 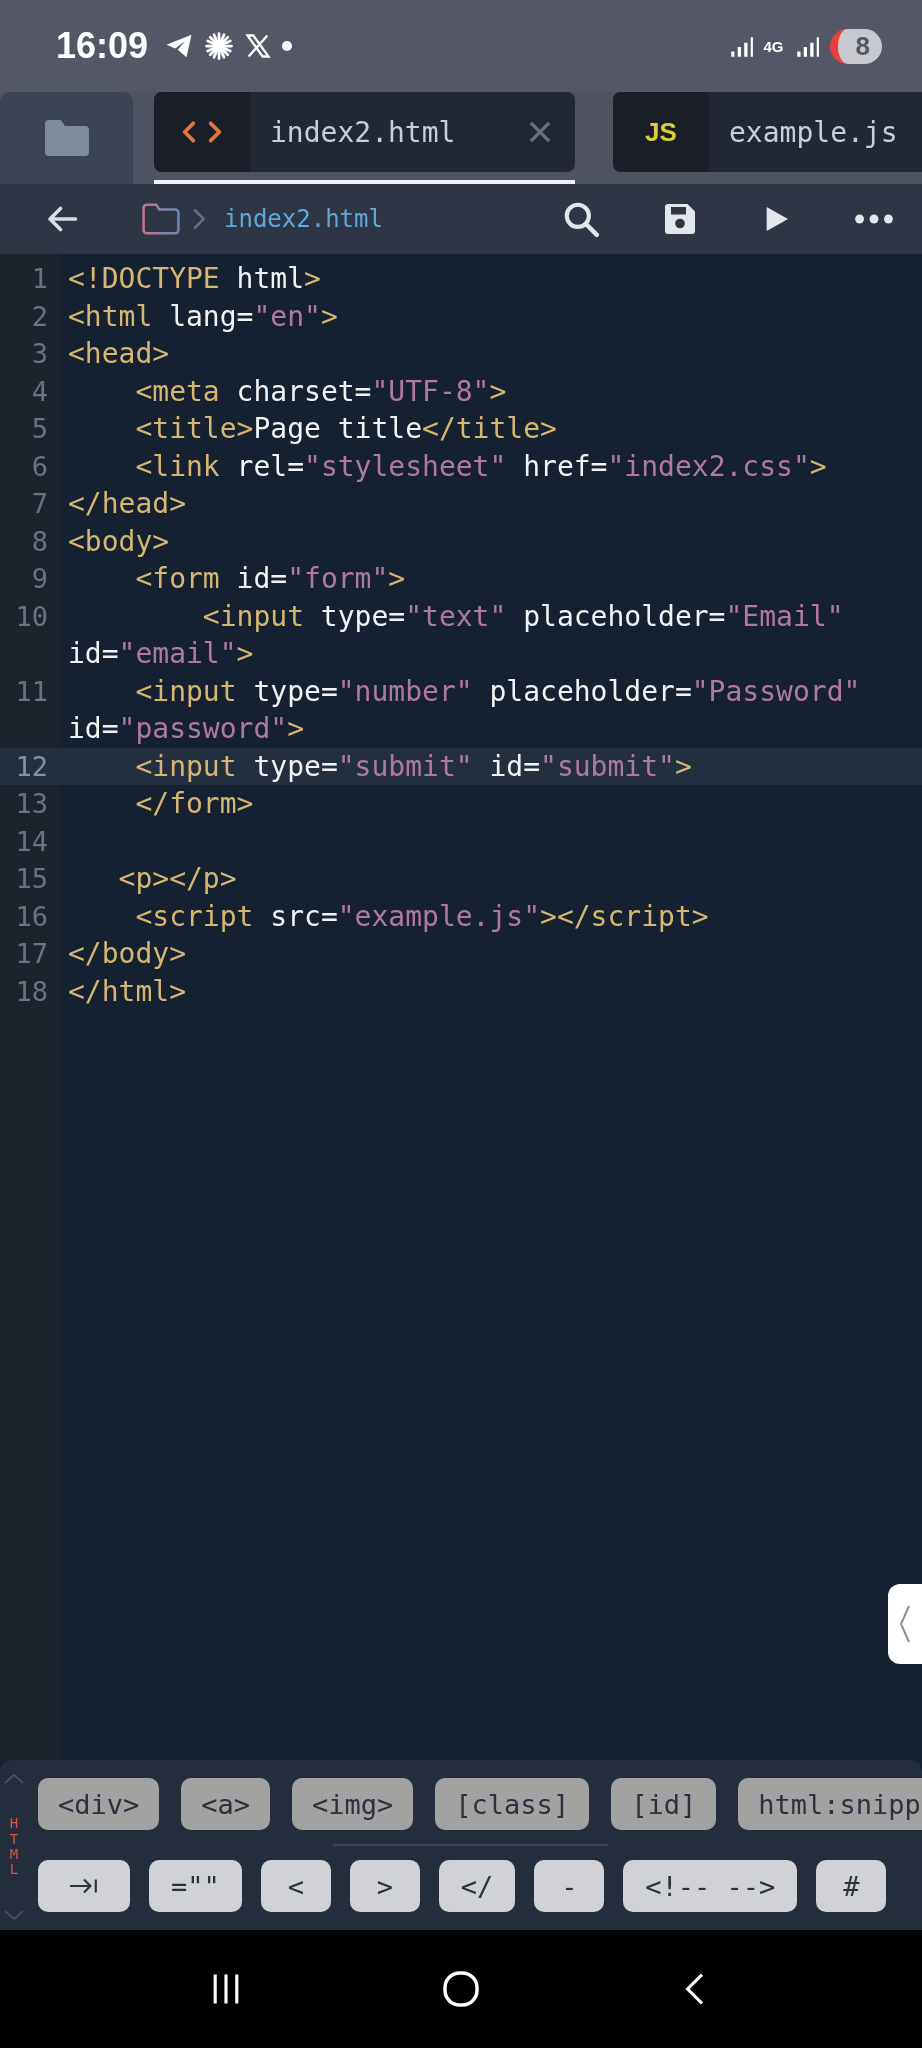 What do you see at coordinates (39, 504) in the screenshot?
I see `line-number: 7` at bounding box center [39, 504].